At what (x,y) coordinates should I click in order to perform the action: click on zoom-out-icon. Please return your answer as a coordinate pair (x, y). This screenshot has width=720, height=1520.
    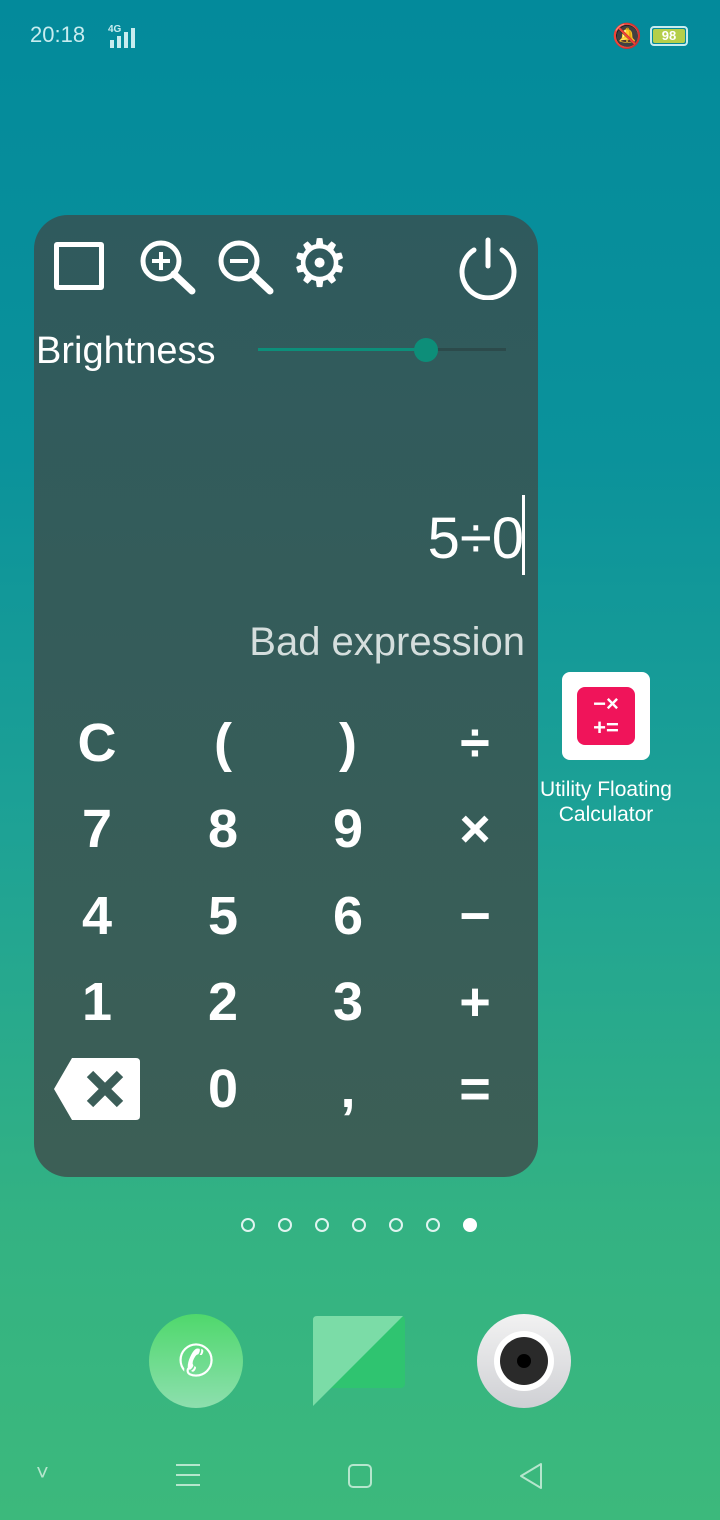
    Looking at the image, I should click on (245, 266).